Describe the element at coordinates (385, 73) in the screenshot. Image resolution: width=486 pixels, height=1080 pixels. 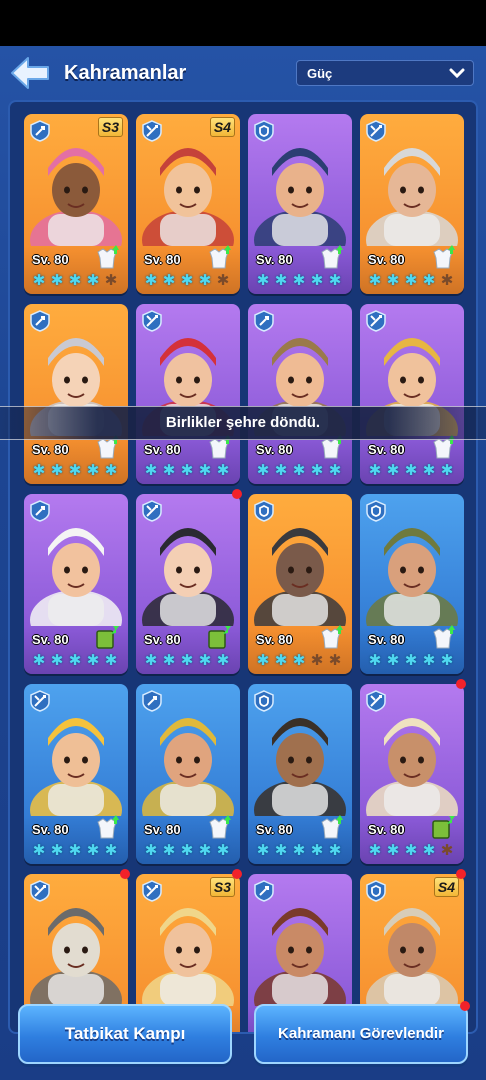
I see `sort-dropdown: Güç` at that location.